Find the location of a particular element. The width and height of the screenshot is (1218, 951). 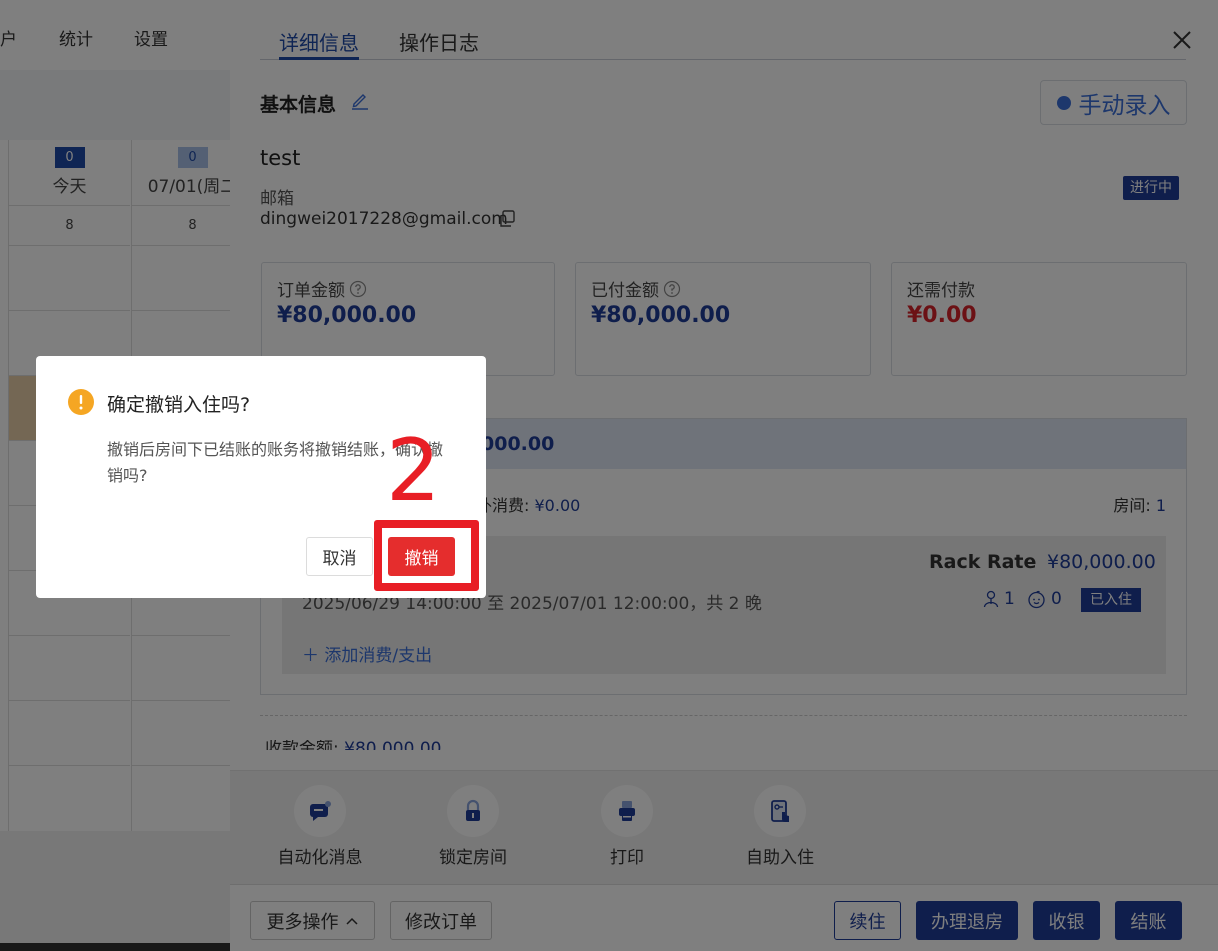

step-number-annotation: 2 is located at coordinates (413, 471).